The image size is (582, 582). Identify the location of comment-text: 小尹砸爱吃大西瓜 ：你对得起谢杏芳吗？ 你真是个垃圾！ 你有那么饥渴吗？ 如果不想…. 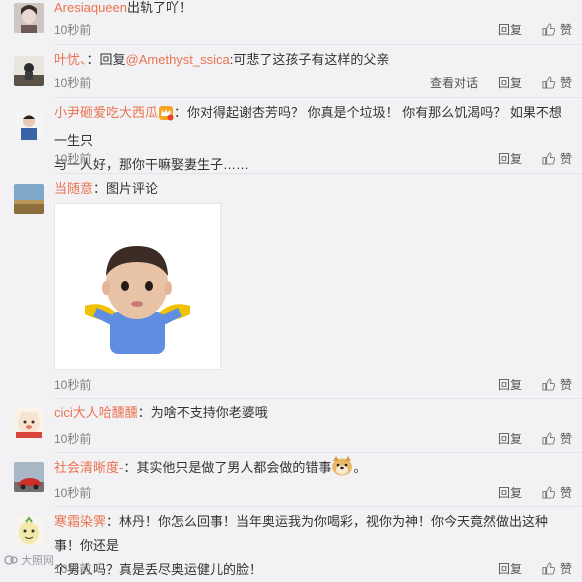
(308, 139).